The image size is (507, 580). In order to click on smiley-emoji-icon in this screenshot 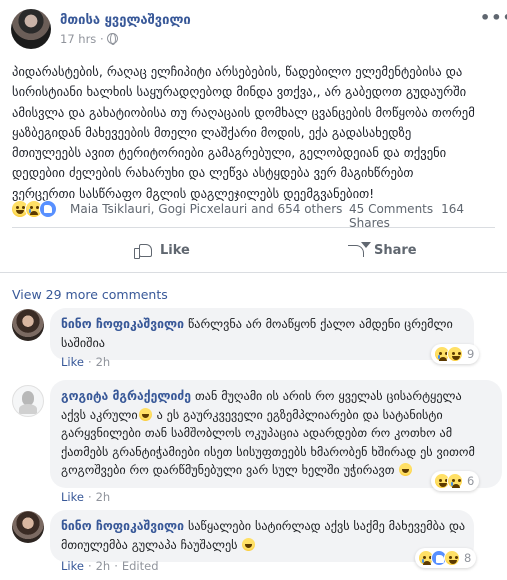, I will do `click(249, 544)`.